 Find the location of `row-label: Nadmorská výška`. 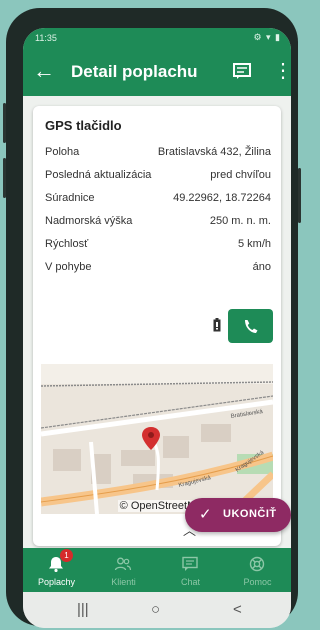

row-label: Nadmorská výška is located at coordinates (89, 221).